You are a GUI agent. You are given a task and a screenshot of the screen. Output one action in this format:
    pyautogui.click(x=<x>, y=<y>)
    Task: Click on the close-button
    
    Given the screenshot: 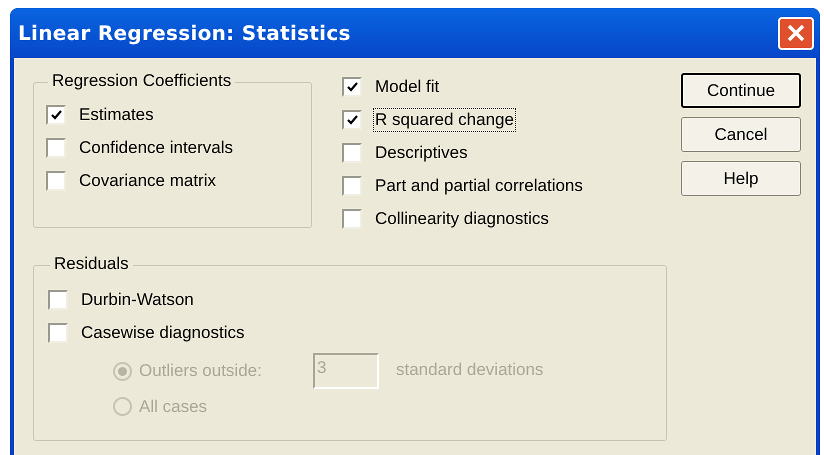 What is the action you would take?
    pyautogui.click(x=796, y=33)
    